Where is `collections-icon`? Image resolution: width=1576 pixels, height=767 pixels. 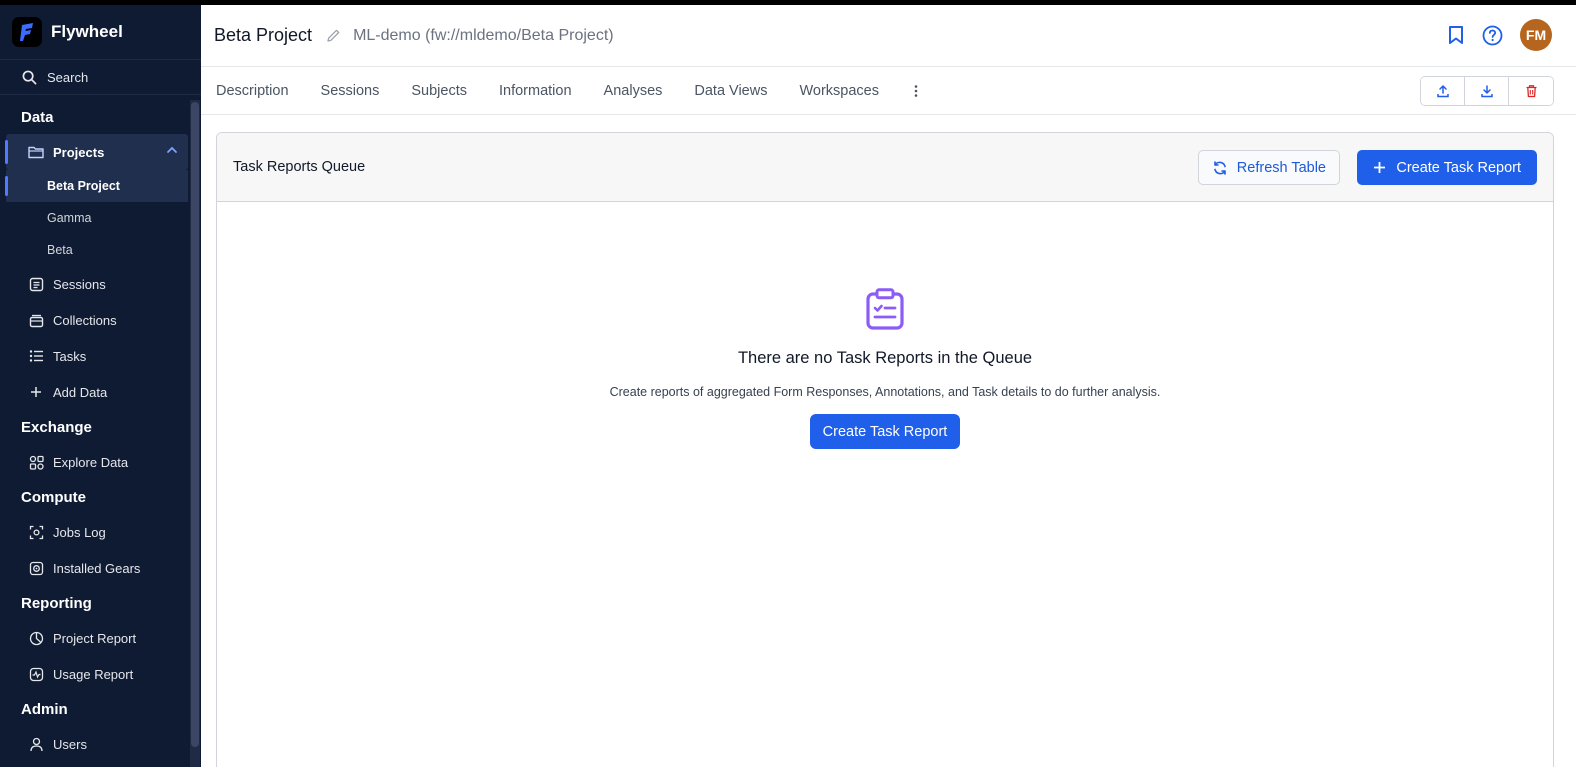
collections-icon is located at coordinates (36, 320).